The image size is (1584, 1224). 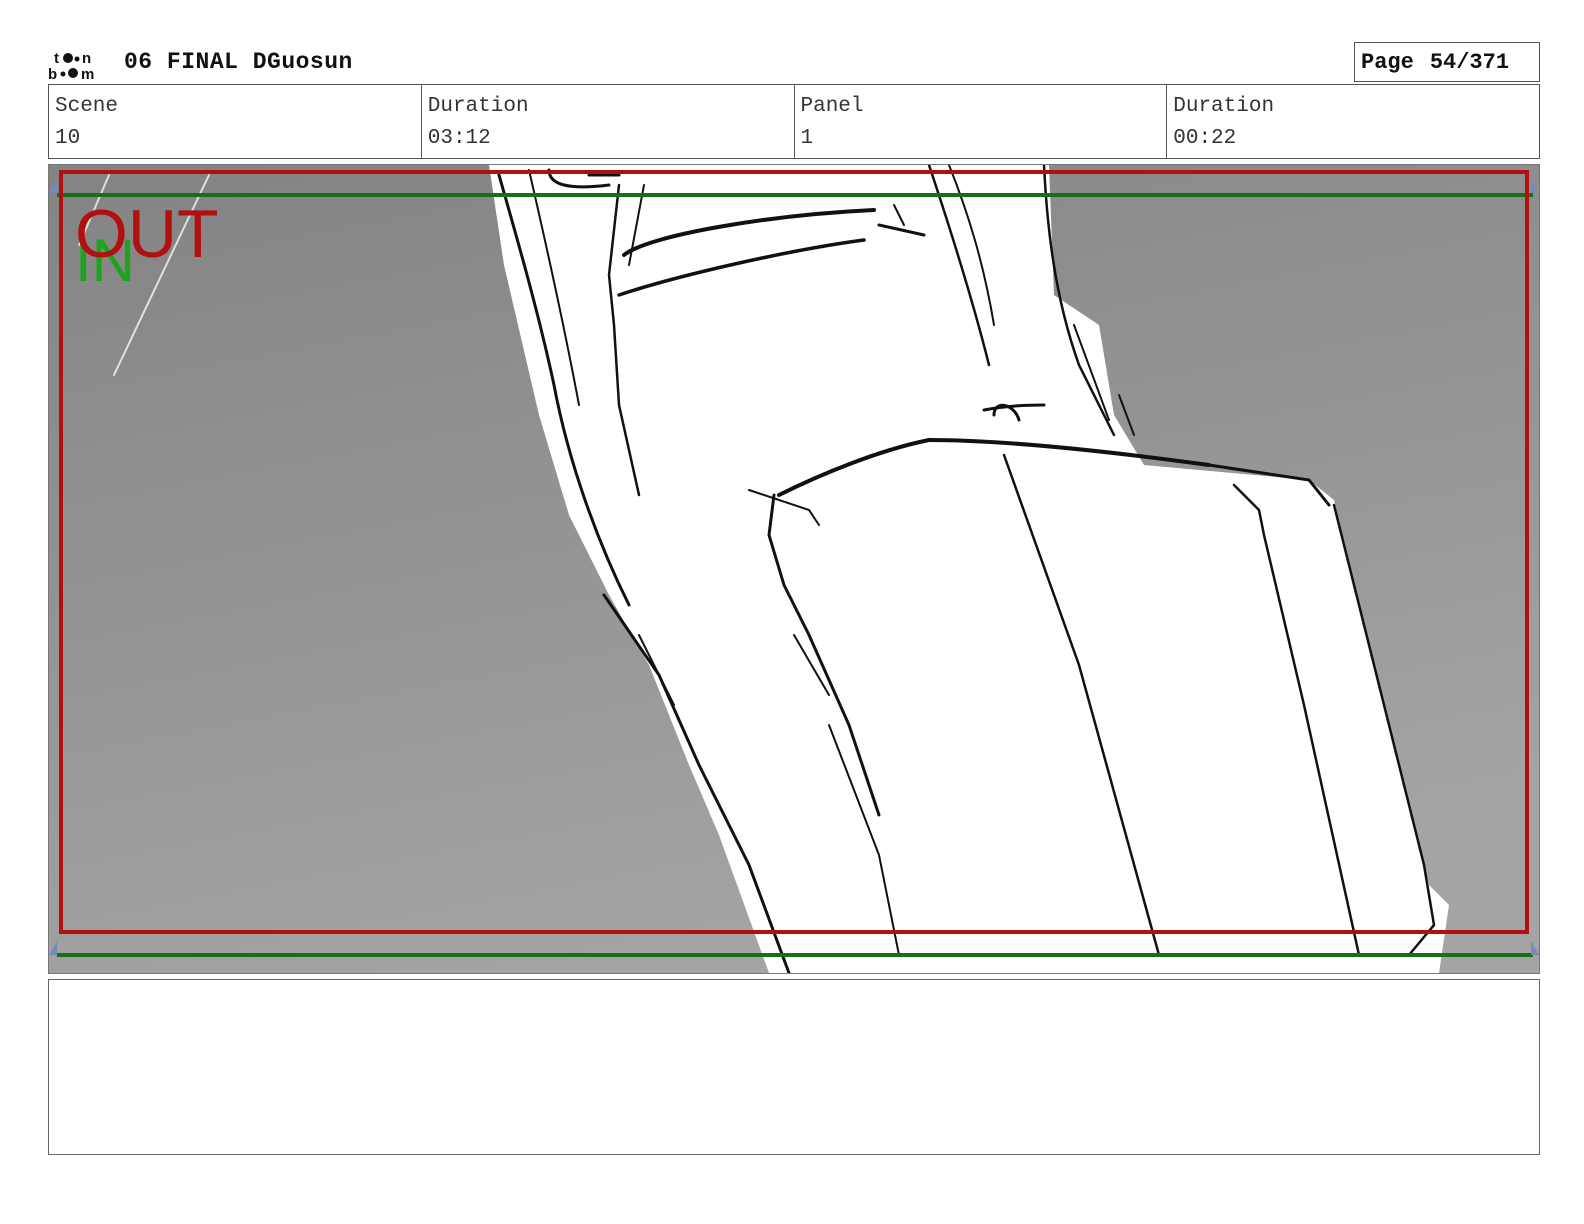 I want to click on svg-text: b, so click(x=52, y=74).